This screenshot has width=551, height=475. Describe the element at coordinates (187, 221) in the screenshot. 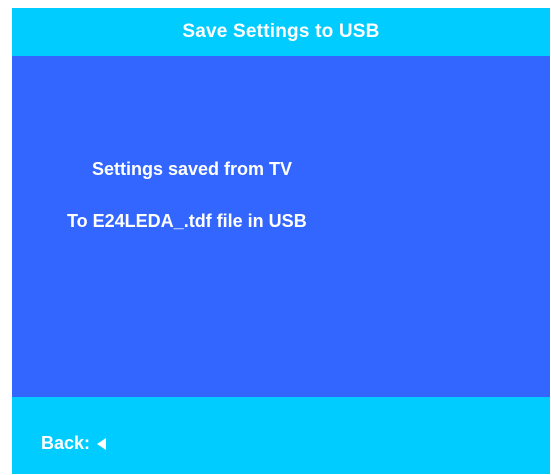

I see `message-line-2: To E24LEDA_.tdf file in USB` at that location.